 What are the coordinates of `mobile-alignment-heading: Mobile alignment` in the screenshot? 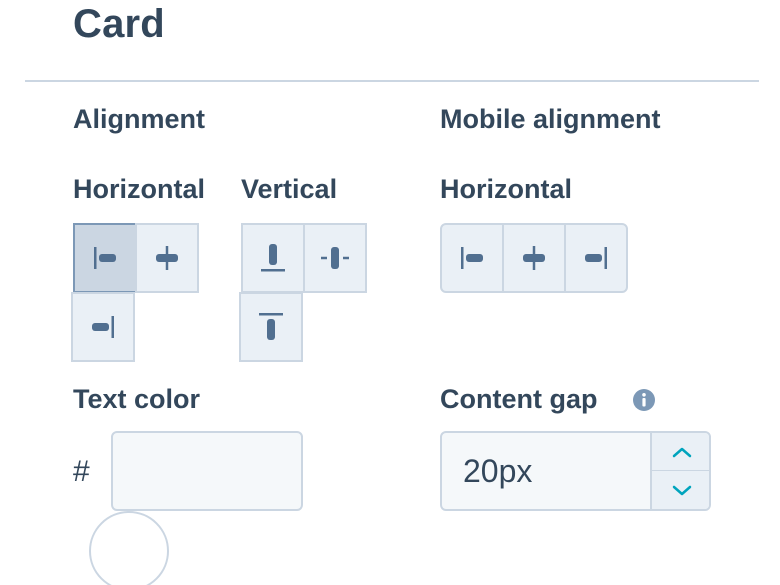 It's located at (550, 119).